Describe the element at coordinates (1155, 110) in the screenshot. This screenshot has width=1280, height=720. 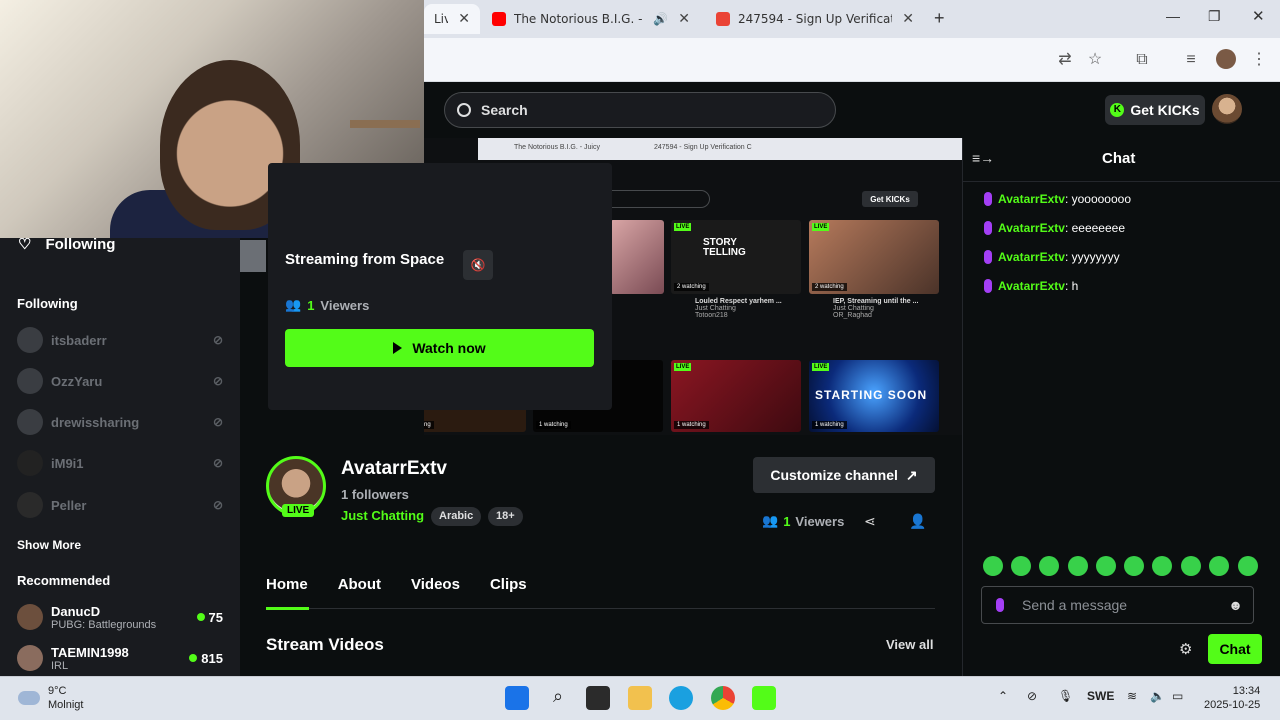
I see `get-kicks-button: K Get KICKs` at that location.